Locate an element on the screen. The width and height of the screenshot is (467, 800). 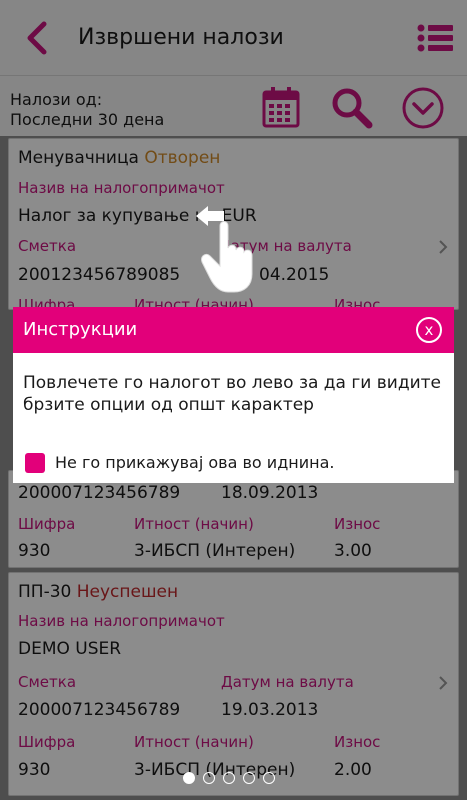
dont-show-again-label: Не го прикажувај ова во иднина. is located at coordinates (194, 462).